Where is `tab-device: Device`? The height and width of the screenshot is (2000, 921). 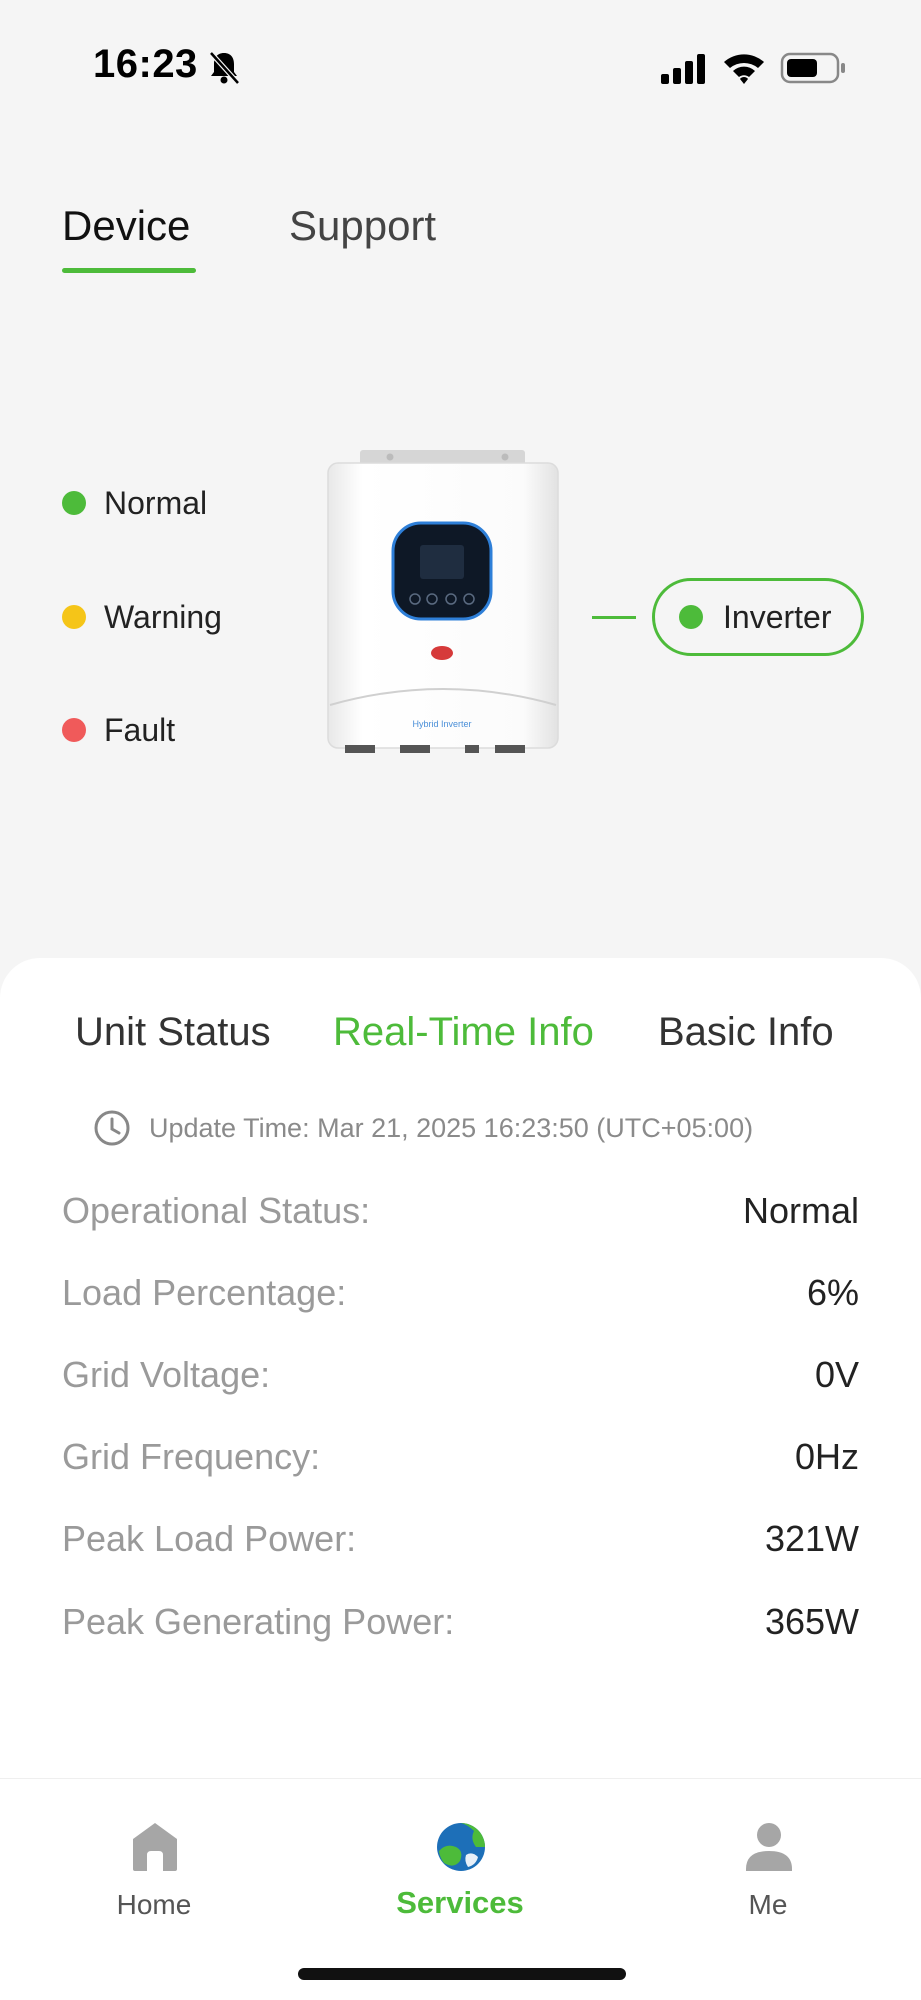
tab-device: Device is located at coordinates (126, 226).